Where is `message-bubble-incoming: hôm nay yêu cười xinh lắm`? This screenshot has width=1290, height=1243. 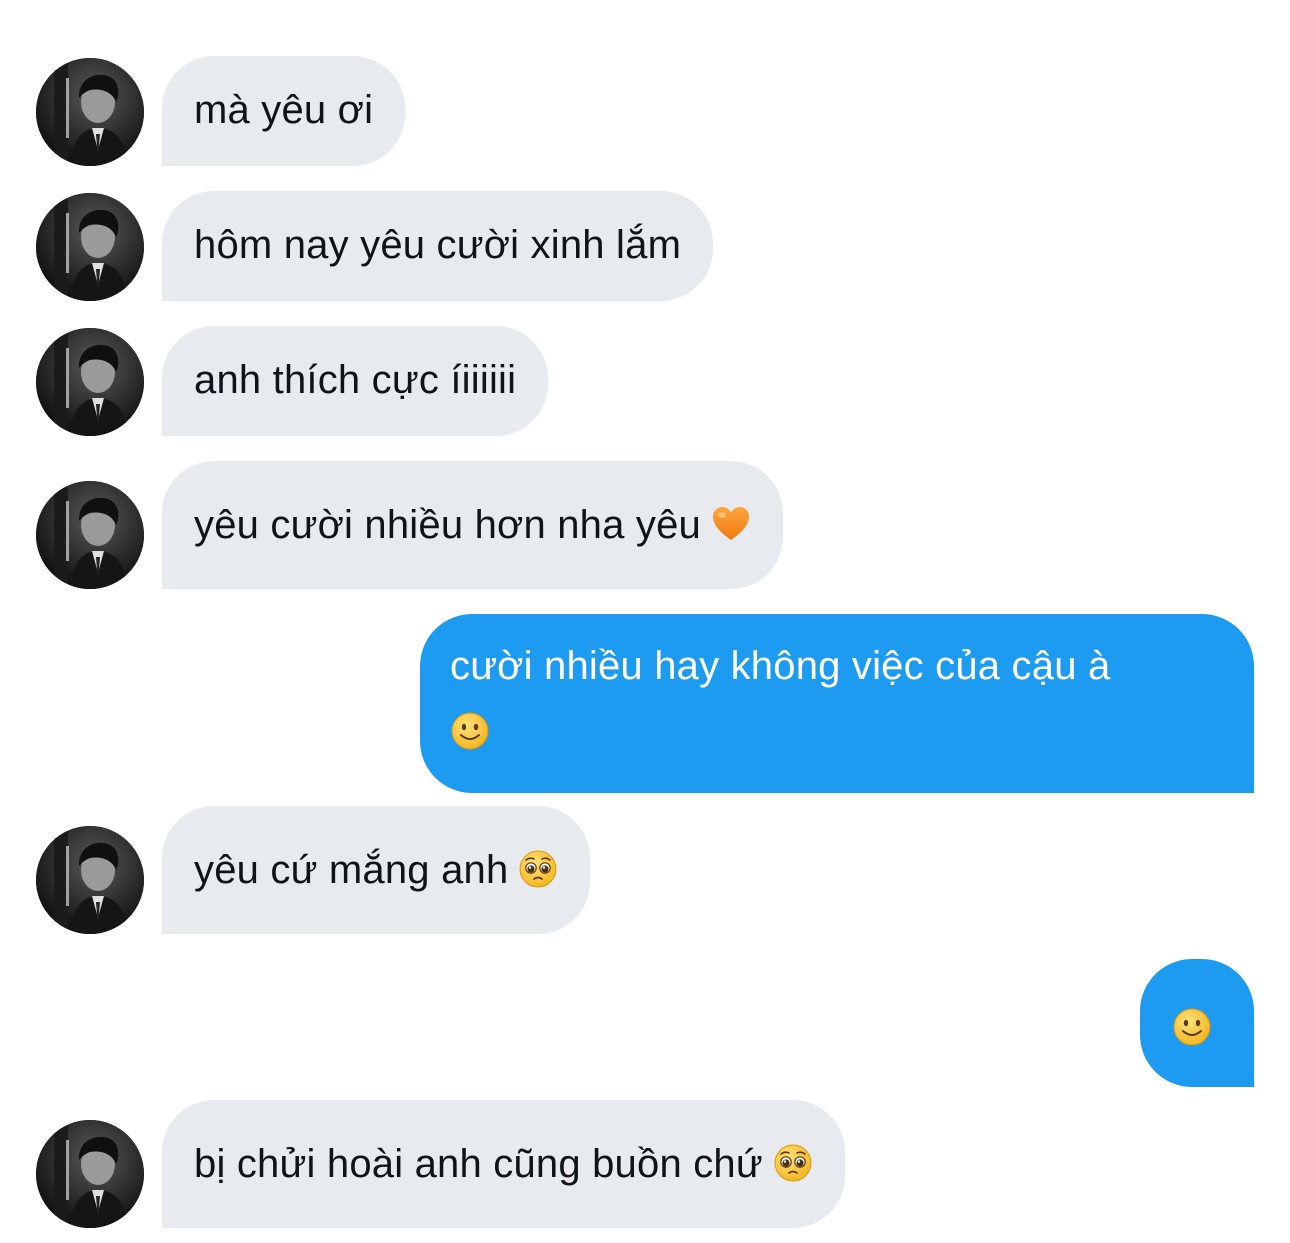
message-bubble-incoming: hôm nay yêu cười xinh lắm is located at coordinates (438, 246).